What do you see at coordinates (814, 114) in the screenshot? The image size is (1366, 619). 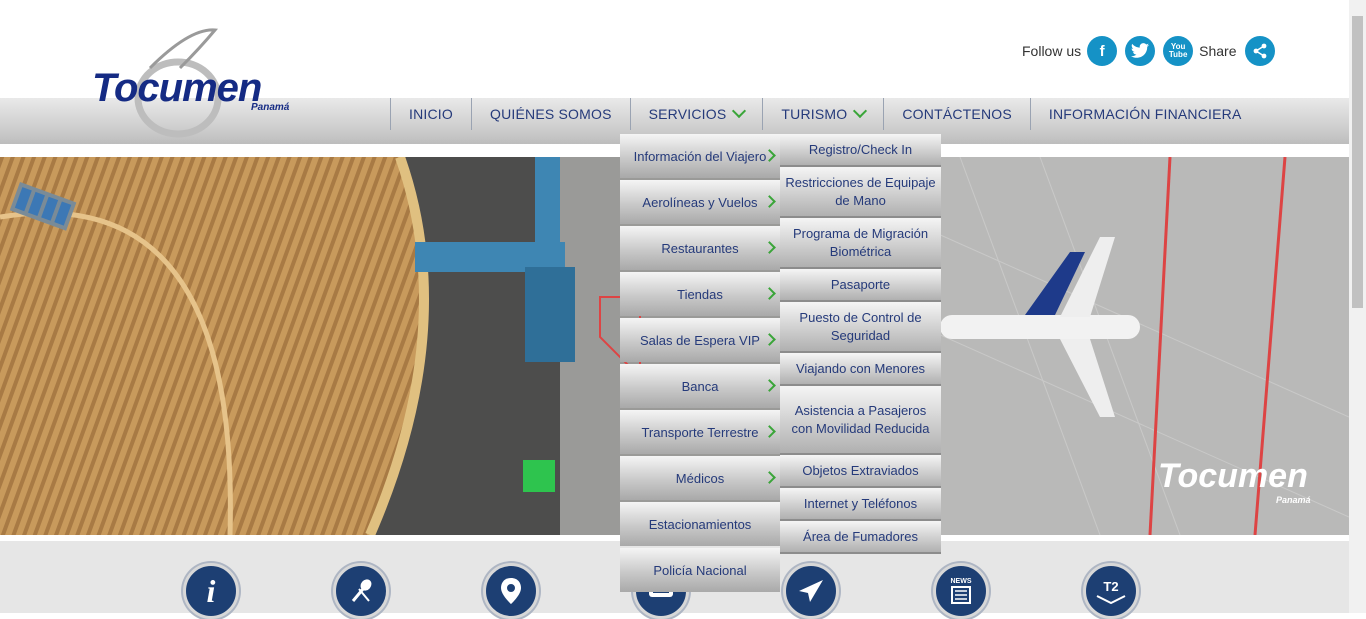 I see `menu-turismo-label: TURISMO` at bounding box center [814, 114].